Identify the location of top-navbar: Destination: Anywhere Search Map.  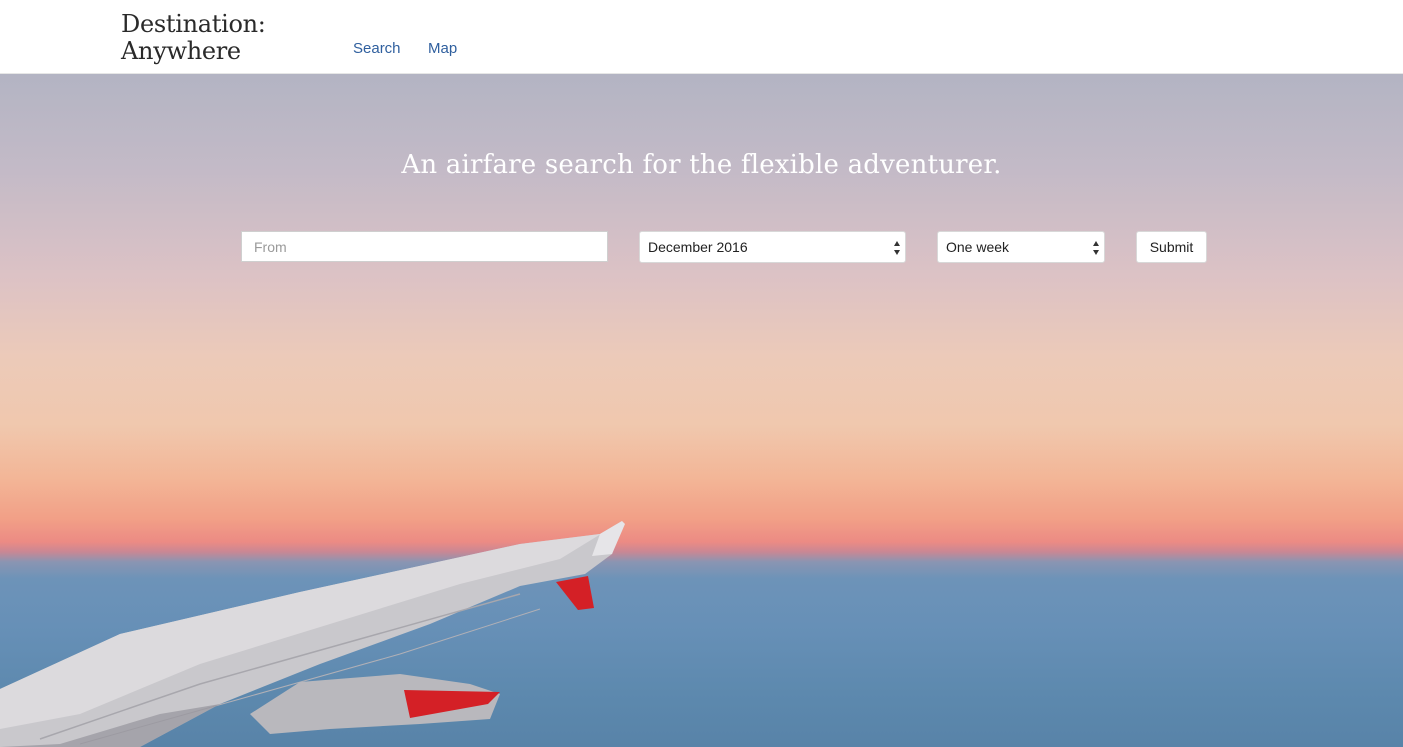
(701, 37).